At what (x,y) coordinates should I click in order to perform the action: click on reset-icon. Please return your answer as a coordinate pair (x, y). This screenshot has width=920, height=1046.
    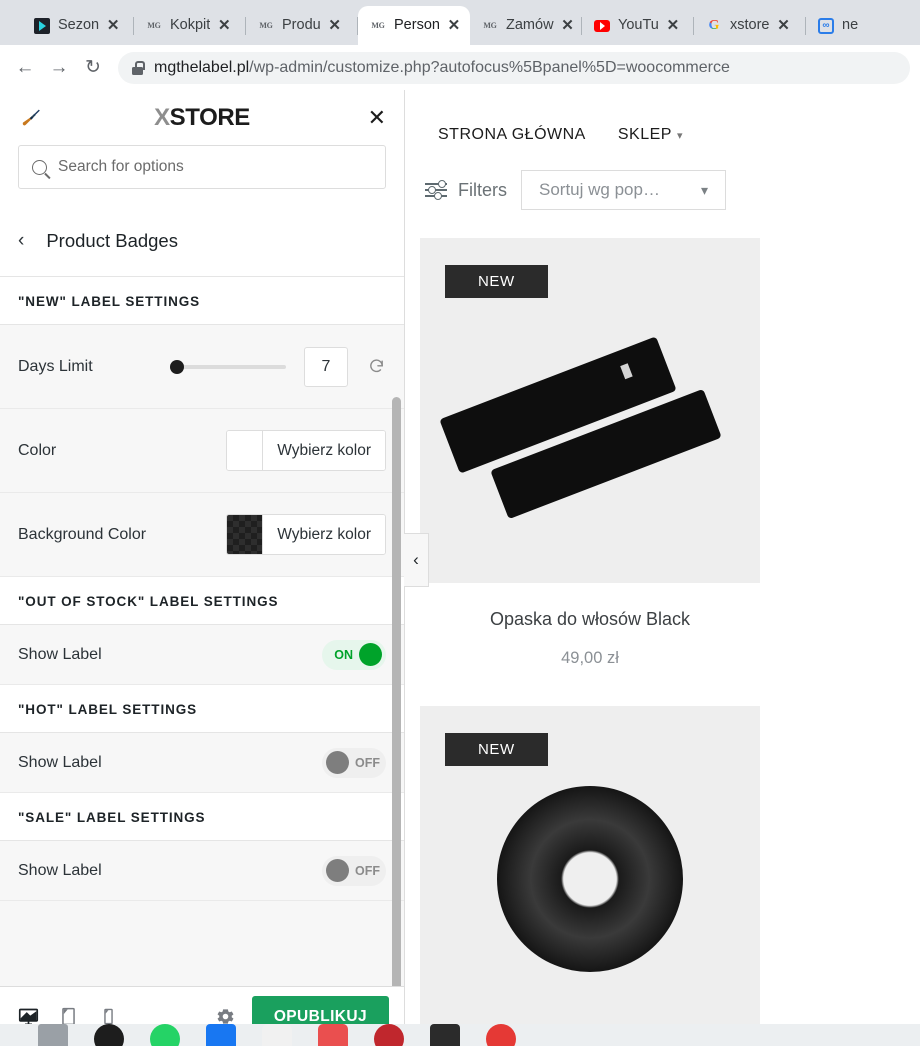
    Looking at the image, I should click on (376, 367).